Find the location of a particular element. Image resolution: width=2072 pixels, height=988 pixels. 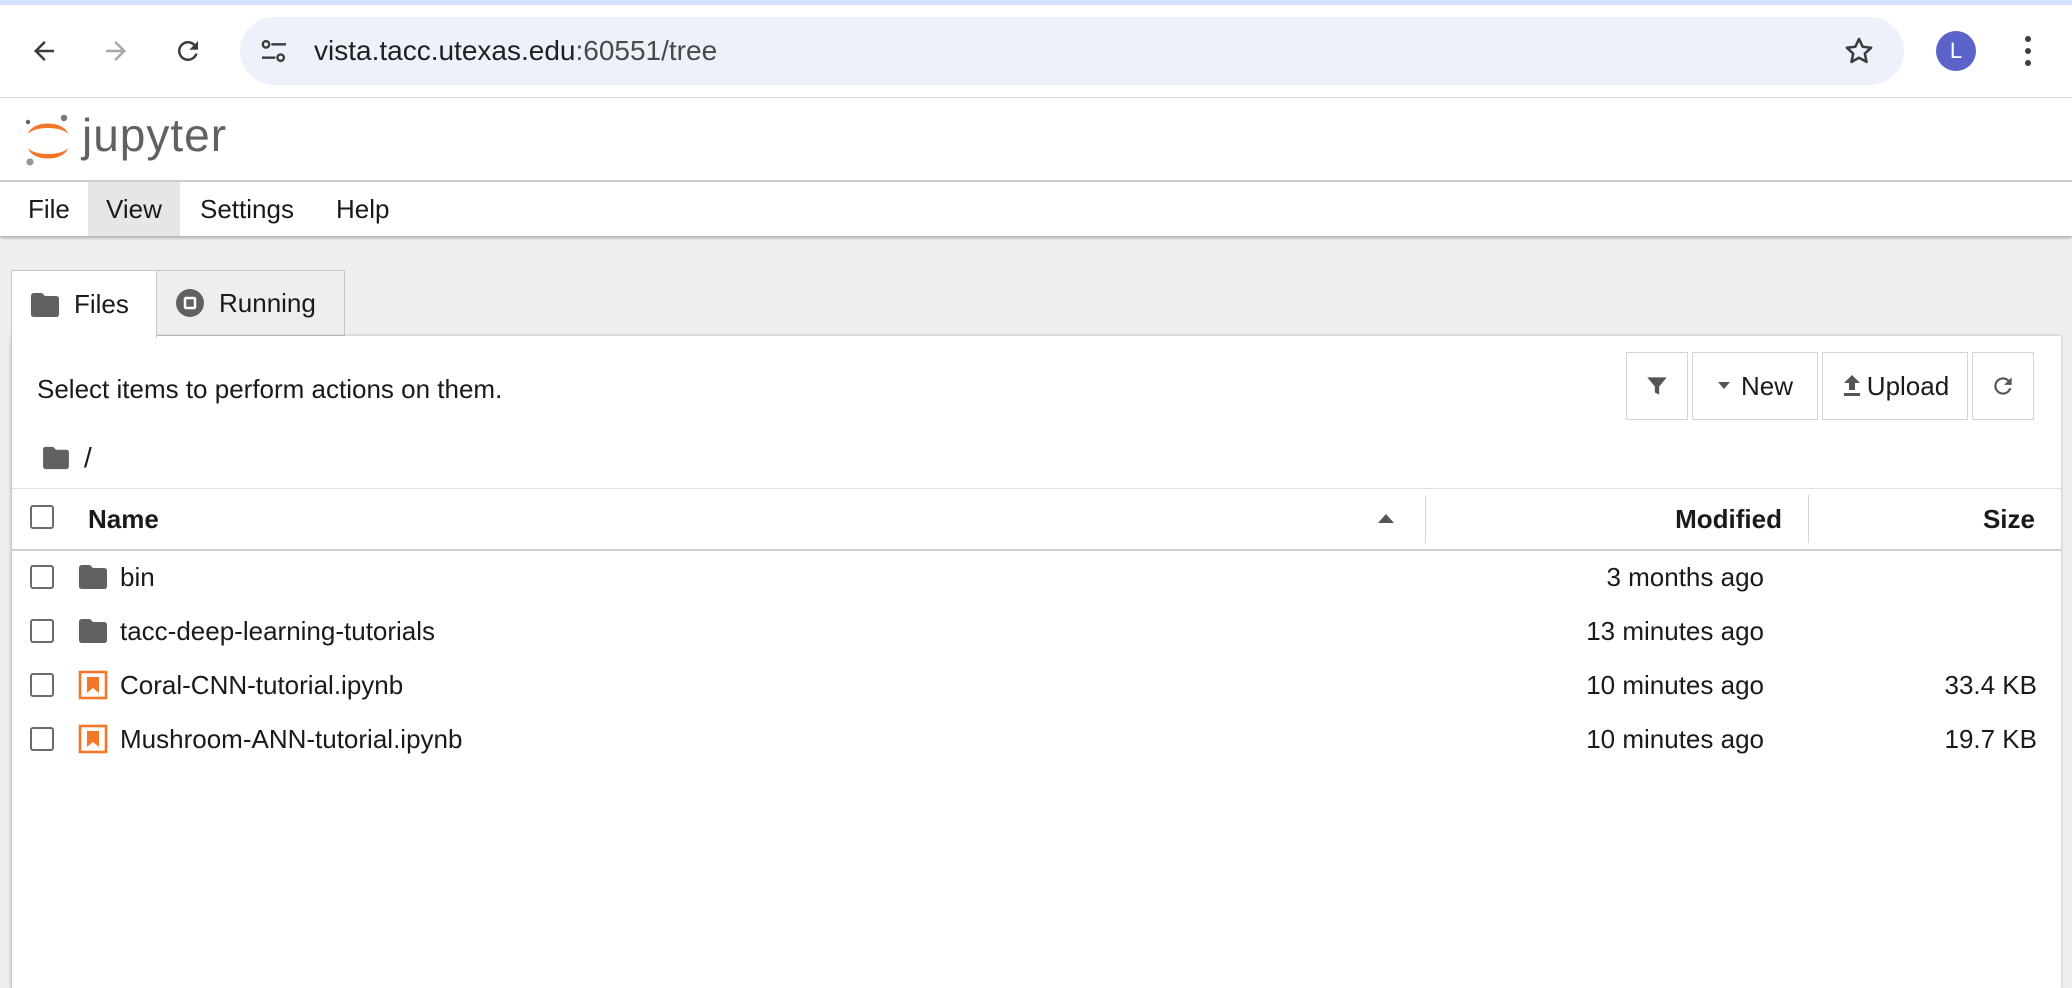

browser-toolbar: vista.tacc.utexas.edu:60551/tree L is located at coordinates (1036, 51).